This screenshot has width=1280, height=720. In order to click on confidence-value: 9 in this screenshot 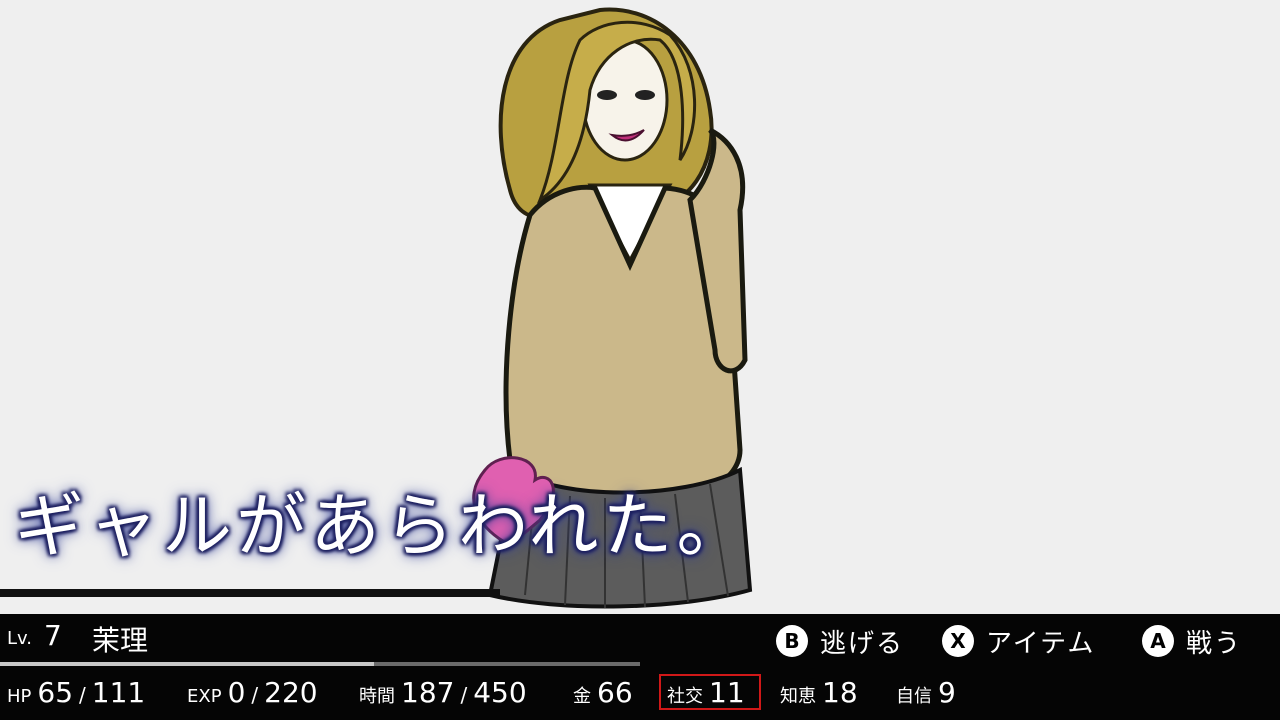, I will do `click(947, 692)`.